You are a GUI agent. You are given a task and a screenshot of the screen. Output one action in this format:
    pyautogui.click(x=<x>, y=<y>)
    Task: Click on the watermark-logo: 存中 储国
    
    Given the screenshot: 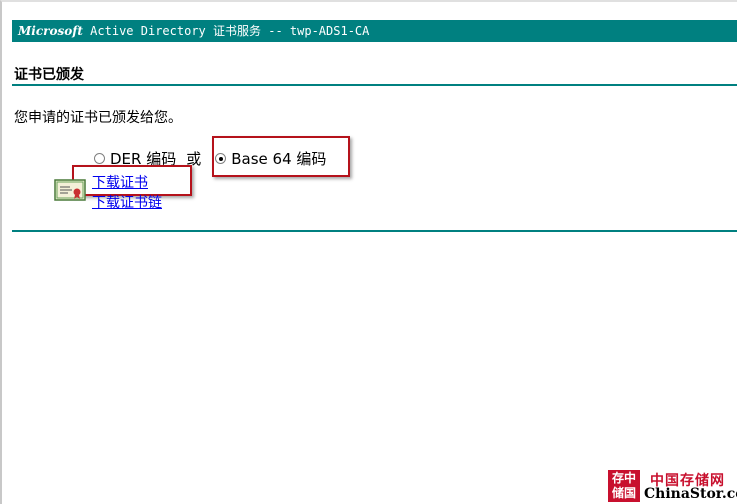 What is the action you would take?
    pyautogui.click(x=624, y=486)
    